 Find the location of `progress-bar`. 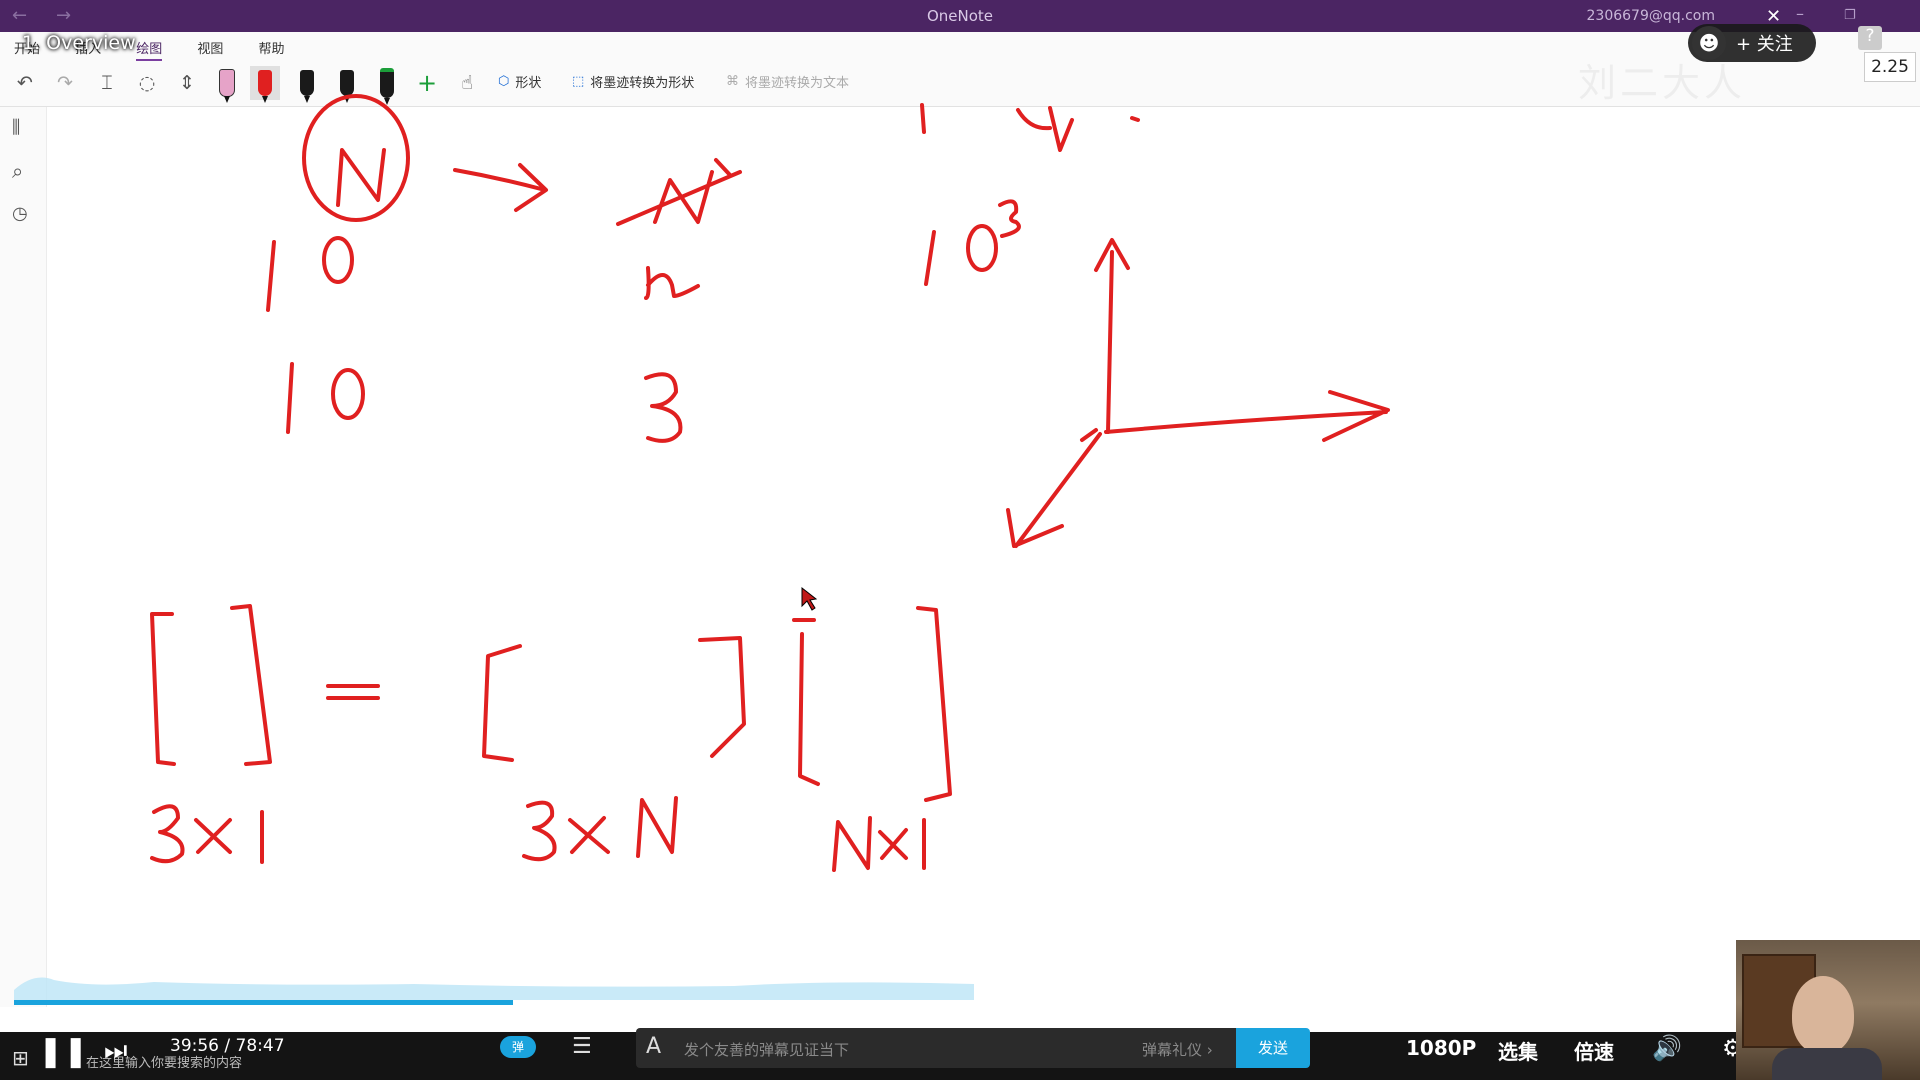

progress-bar is located at coordinates (506, 1002).